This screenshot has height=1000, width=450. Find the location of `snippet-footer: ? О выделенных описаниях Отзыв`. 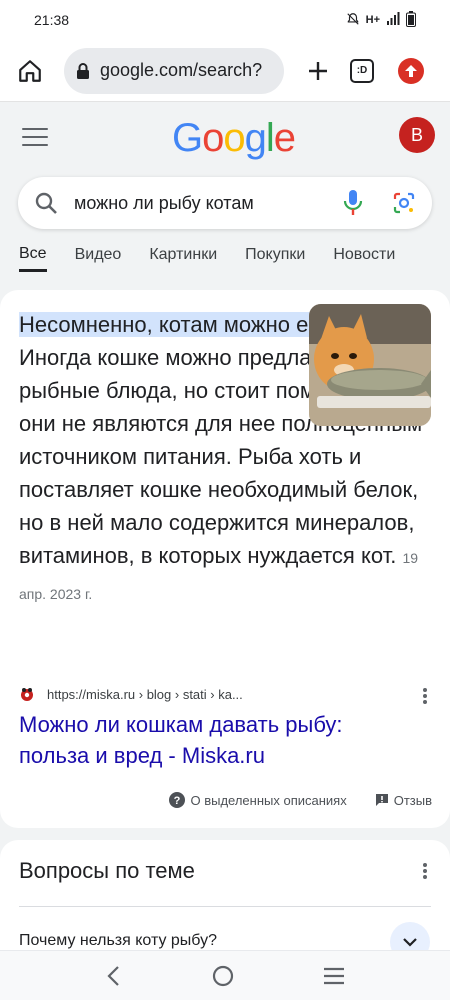

snippet-footer: ? О выделенных описаниях Отзыв is located at coordinates (289, 800).